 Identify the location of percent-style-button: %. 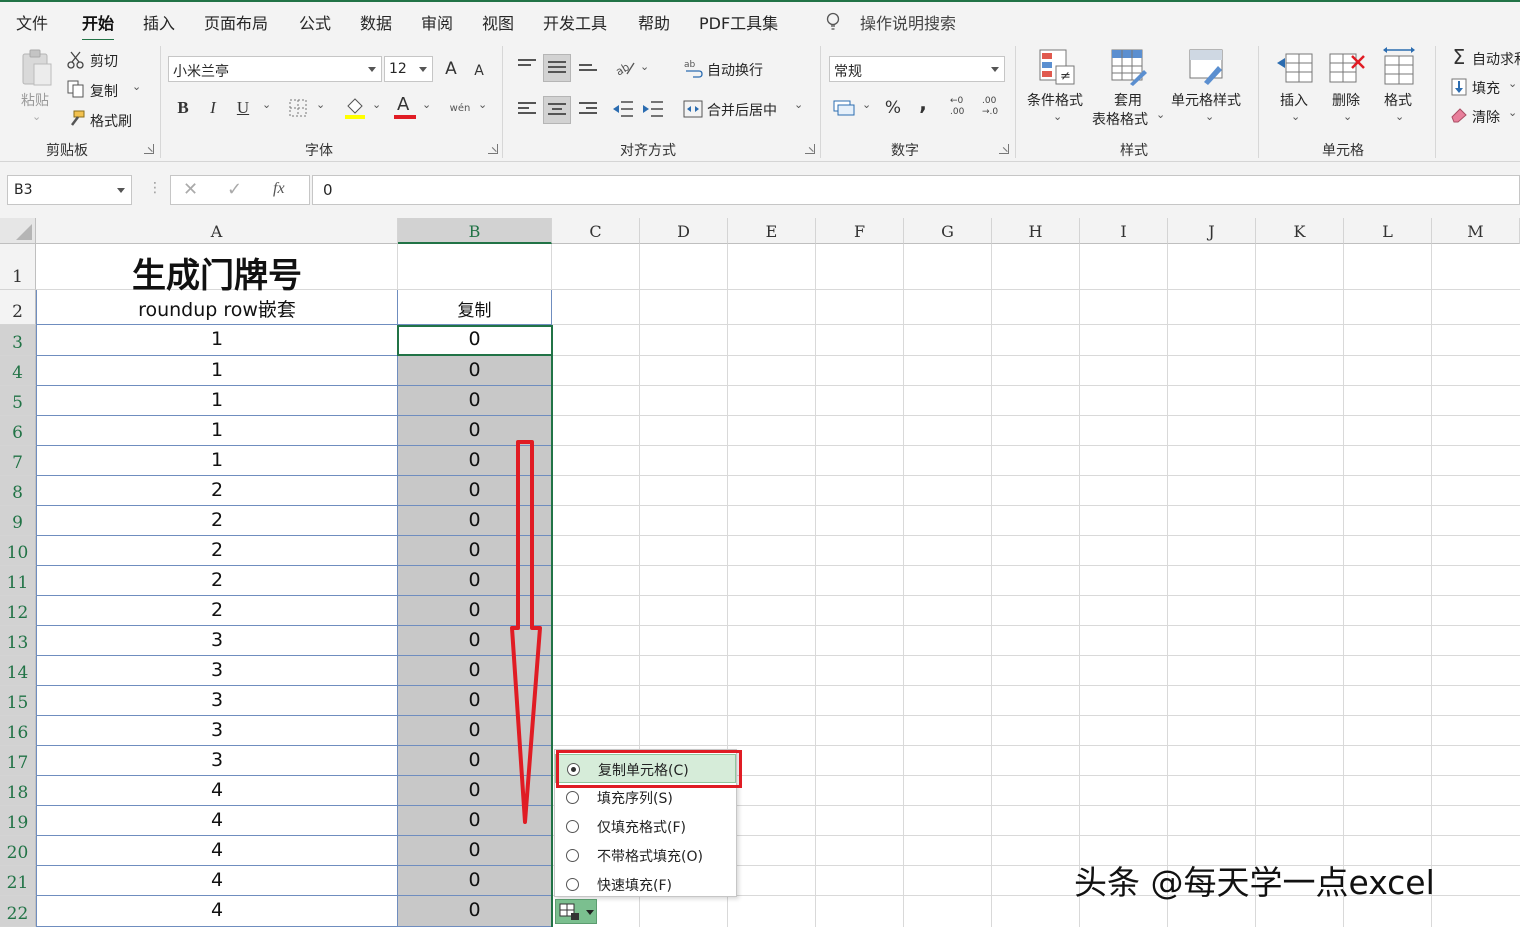
(893, 108).